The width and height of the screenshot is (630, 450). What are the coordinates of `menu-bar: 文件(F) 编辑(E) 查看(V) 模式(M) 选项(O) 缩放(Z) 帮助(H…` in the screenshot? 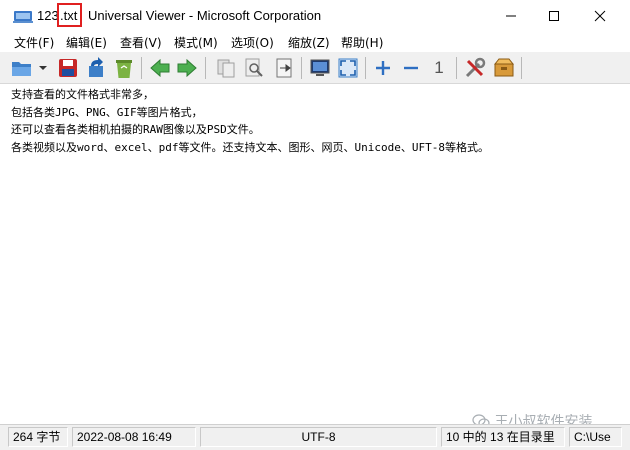 It's located at (315, 42).